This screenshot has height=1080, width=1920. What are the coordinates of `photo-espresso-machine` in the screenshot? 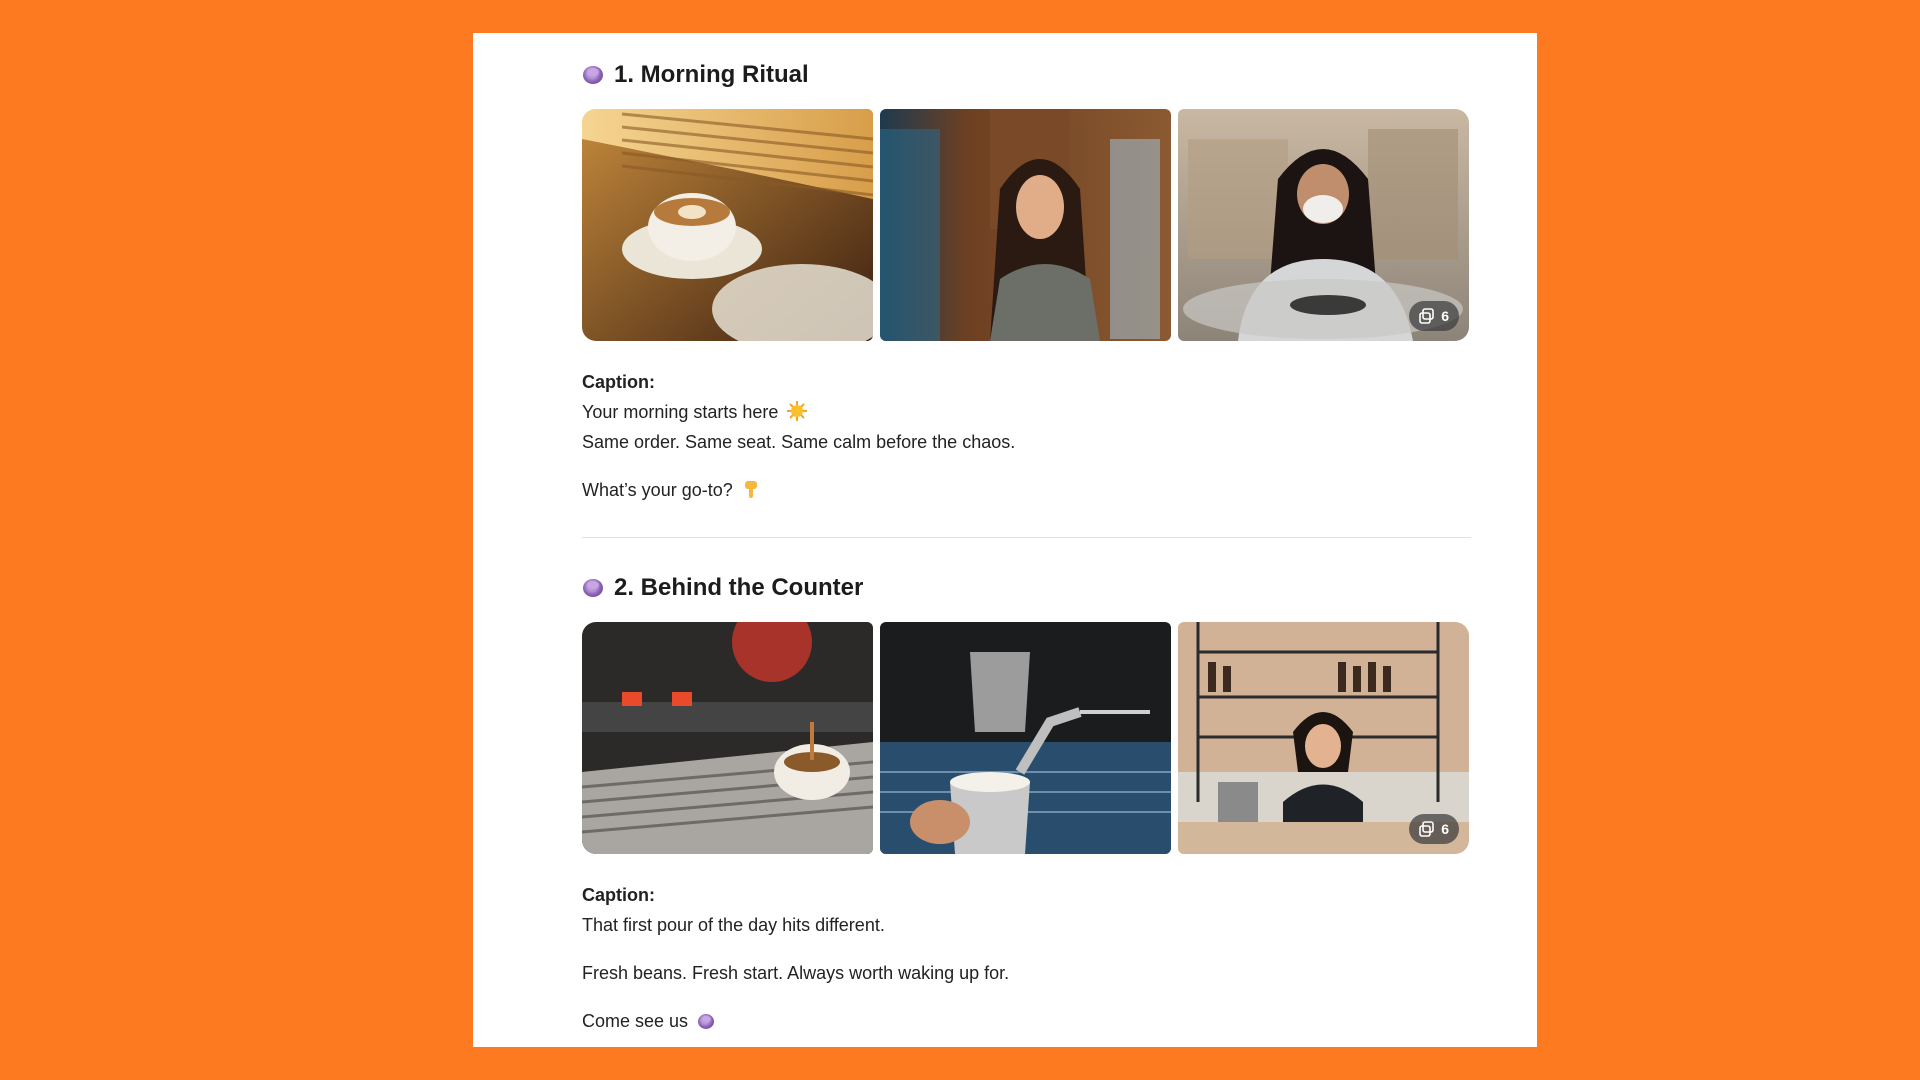 It's located at (727, 738).